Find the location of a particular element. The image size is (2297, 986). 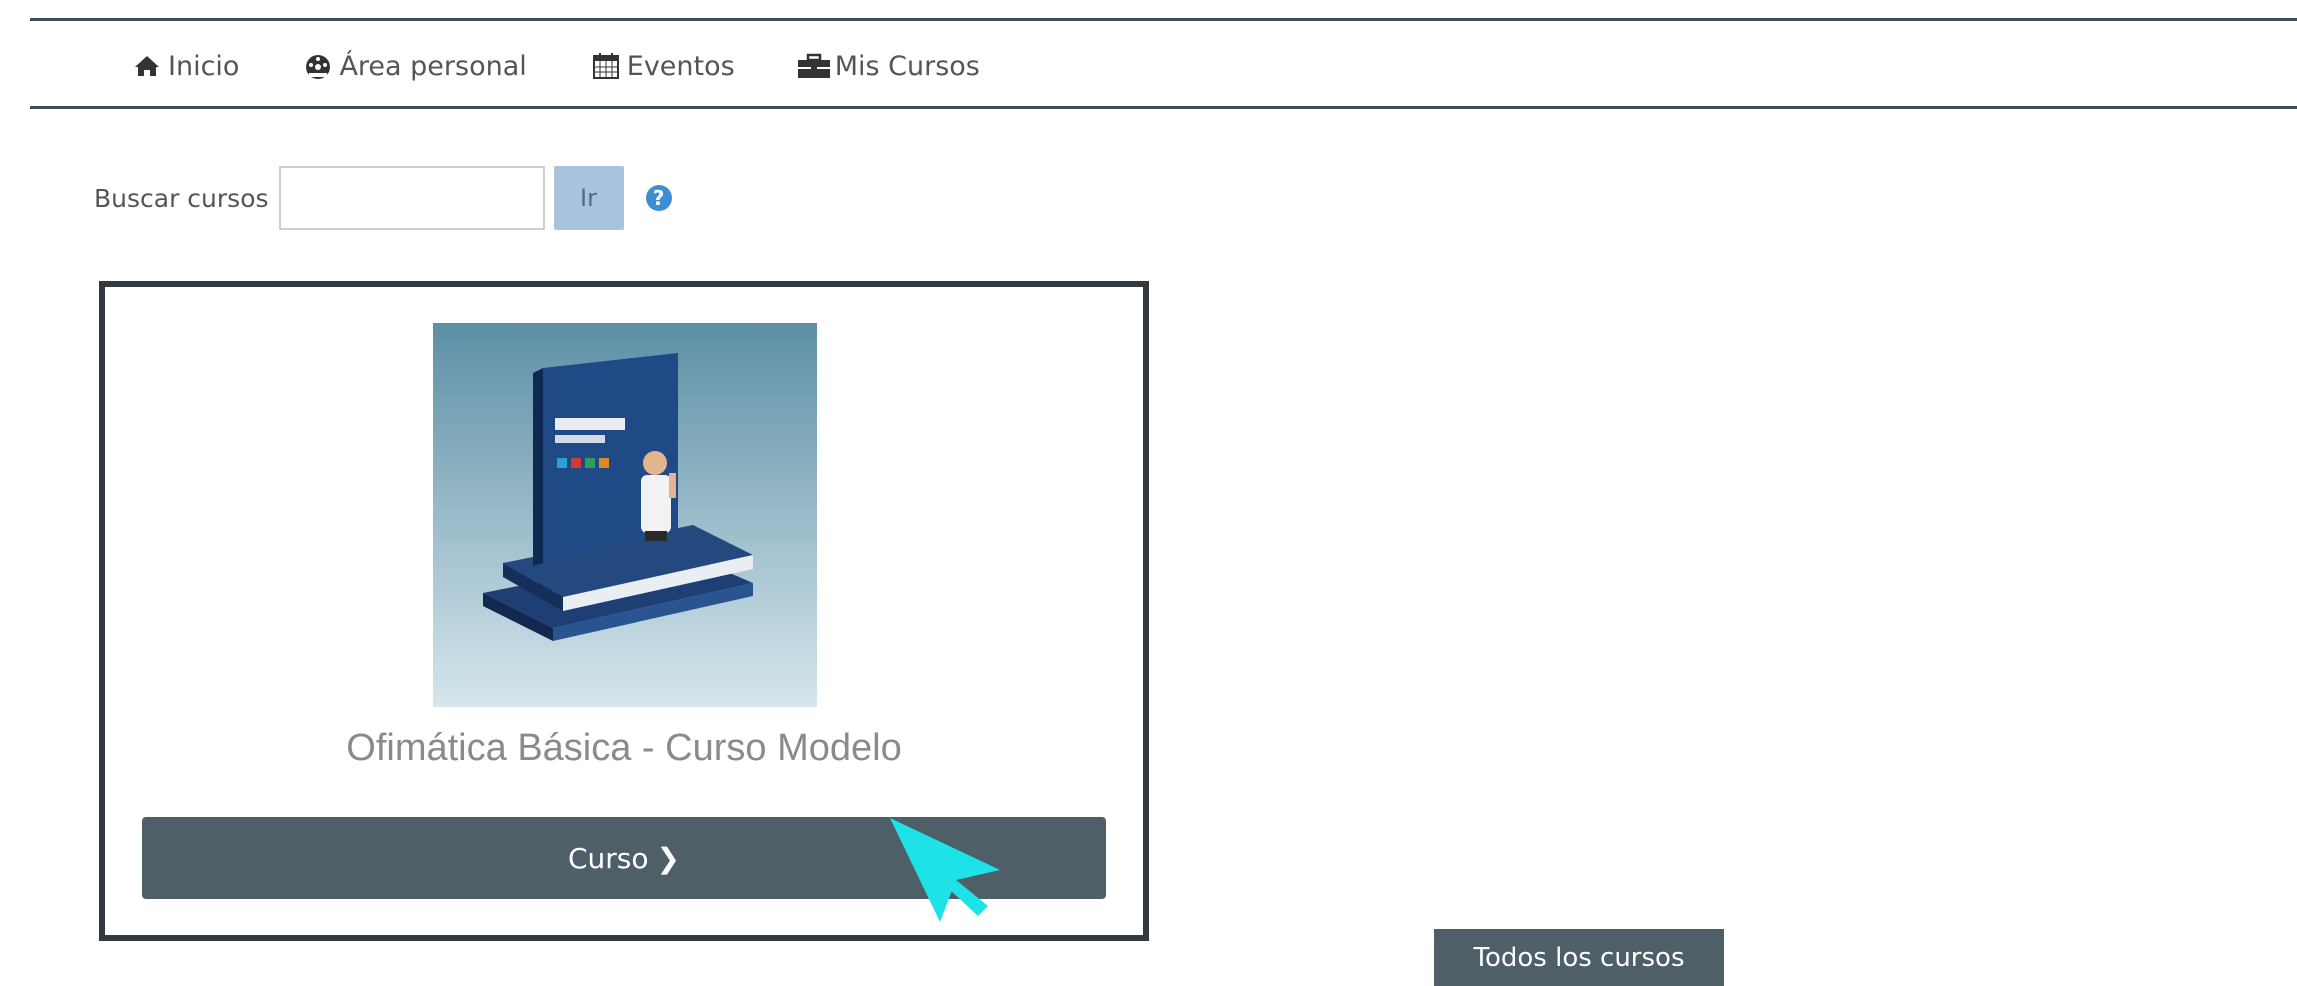

dashboard-icon is located at coordinates (318, 66).